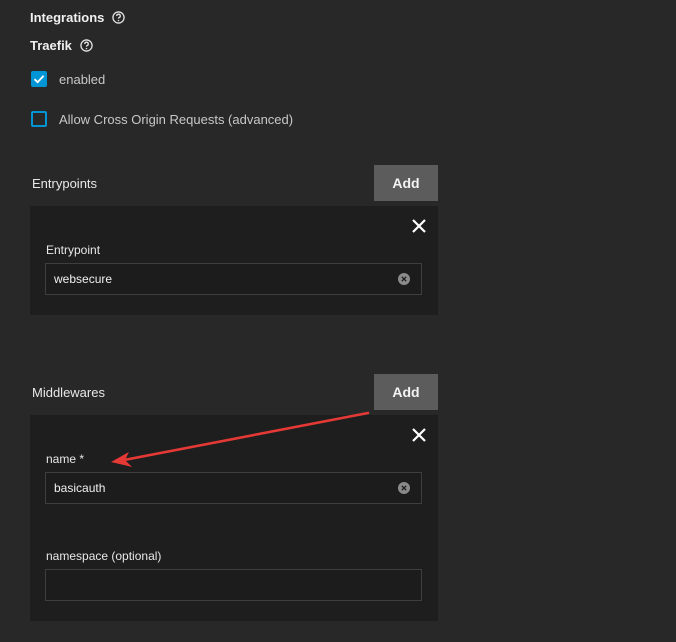 This screenshot has height=642, width=676. What do you see at coordinates (61, 459) in the screenshot?
I see `name-label-text: name` at bounding box center [61, 459].